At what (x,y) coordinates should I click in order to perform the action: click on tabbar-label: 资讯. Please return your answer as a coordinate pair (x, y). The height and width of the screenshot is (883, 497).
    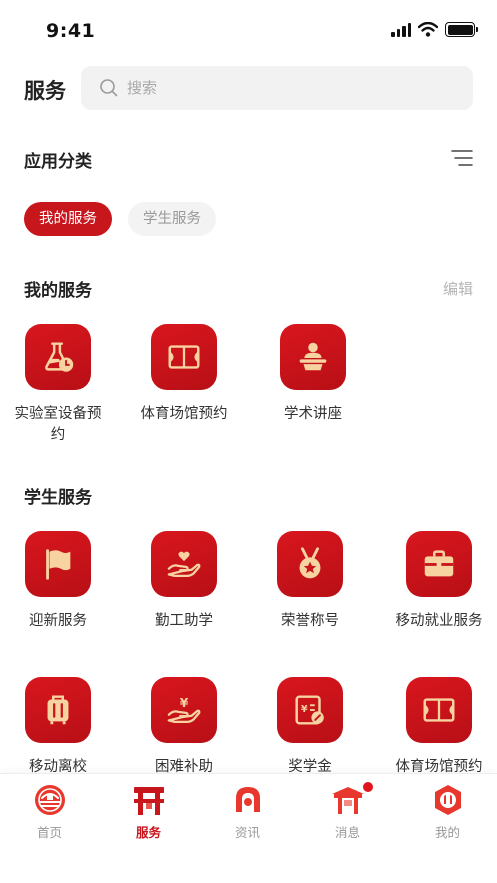
    Looking at the image, I should click on (247, 832).